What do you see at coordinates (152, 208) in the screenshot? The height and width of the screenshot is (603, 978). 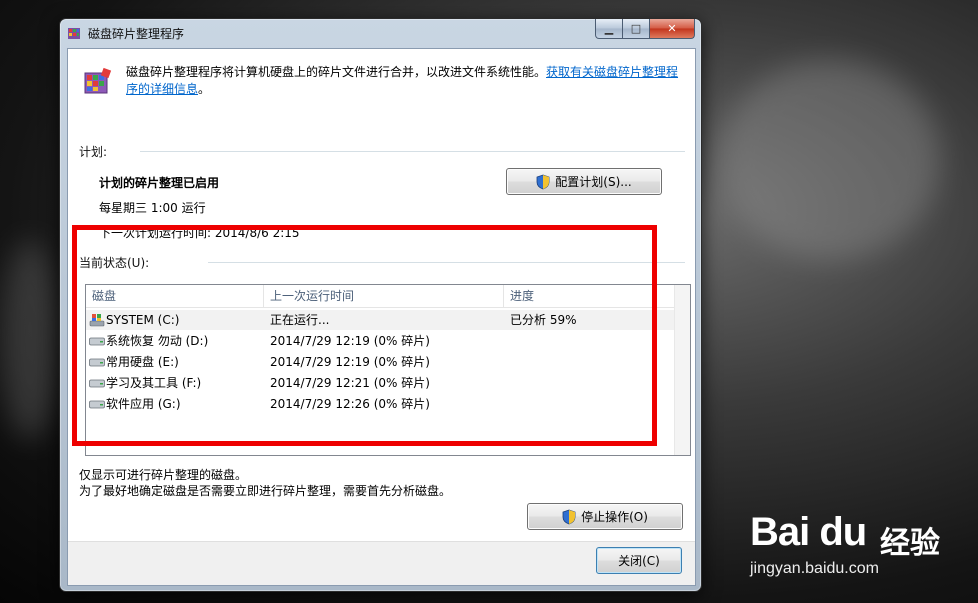 I see `schedule-run-time: 每星期三 1:00 运行` at bounding box center [152, 208].